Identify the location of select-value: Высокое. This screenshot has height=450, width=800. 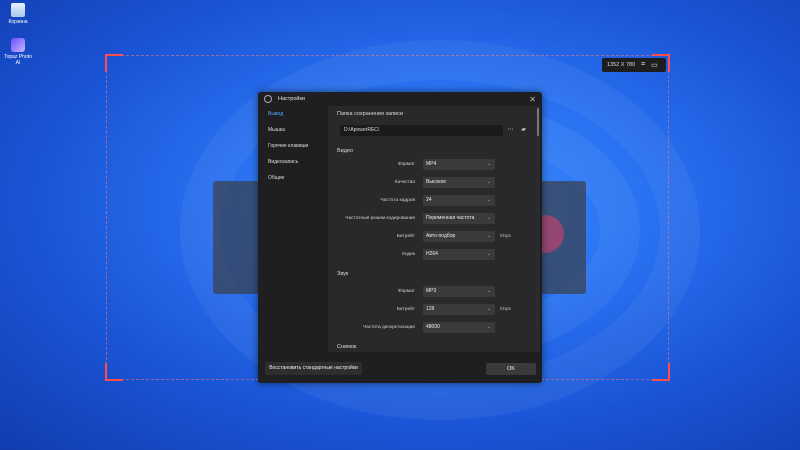
(436, 182).